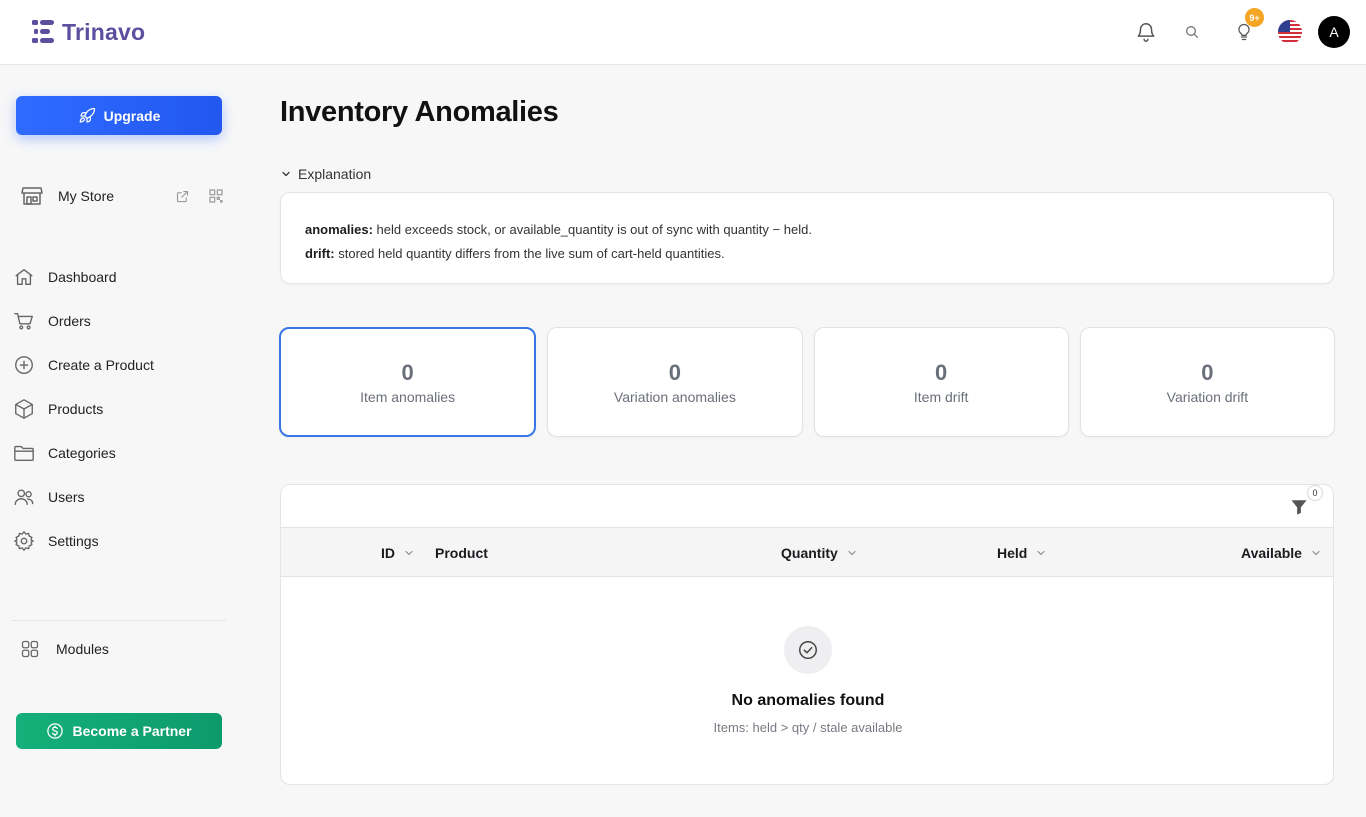  Describe the element at coordinates (66, 497) in the screenshot. I see `sidebar-item-label: Users` at that location.